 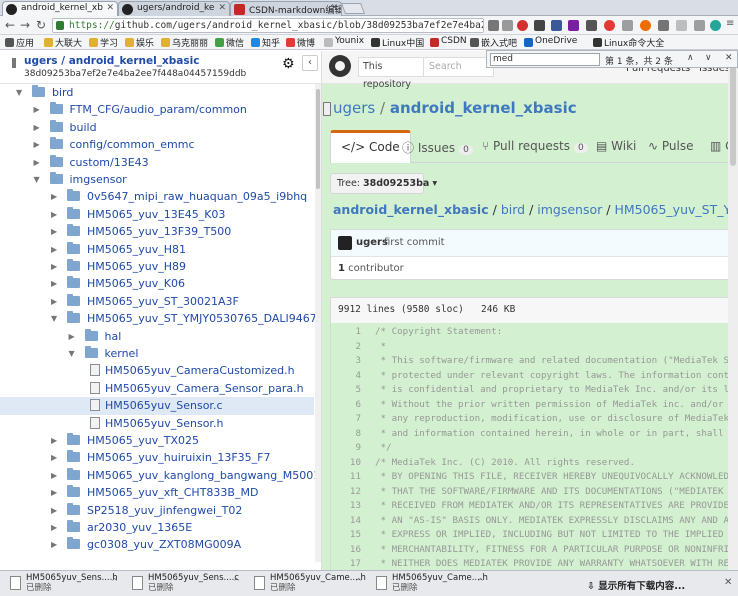 What do you see at coordinates (493, 25) in the screenshot?
I see `zoom-icon` at bounding box center [493, 25].